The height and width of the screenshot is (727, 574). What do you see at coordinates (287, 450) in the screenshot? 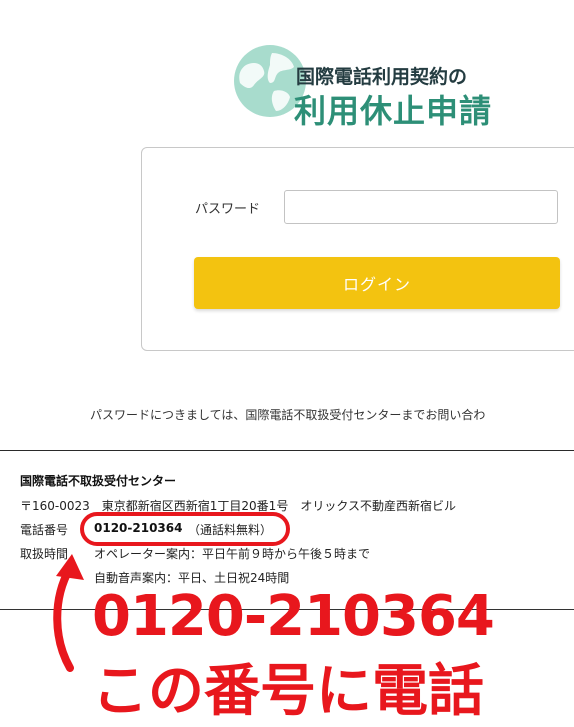
I see `section-divider` at bounding box center [287, 450].